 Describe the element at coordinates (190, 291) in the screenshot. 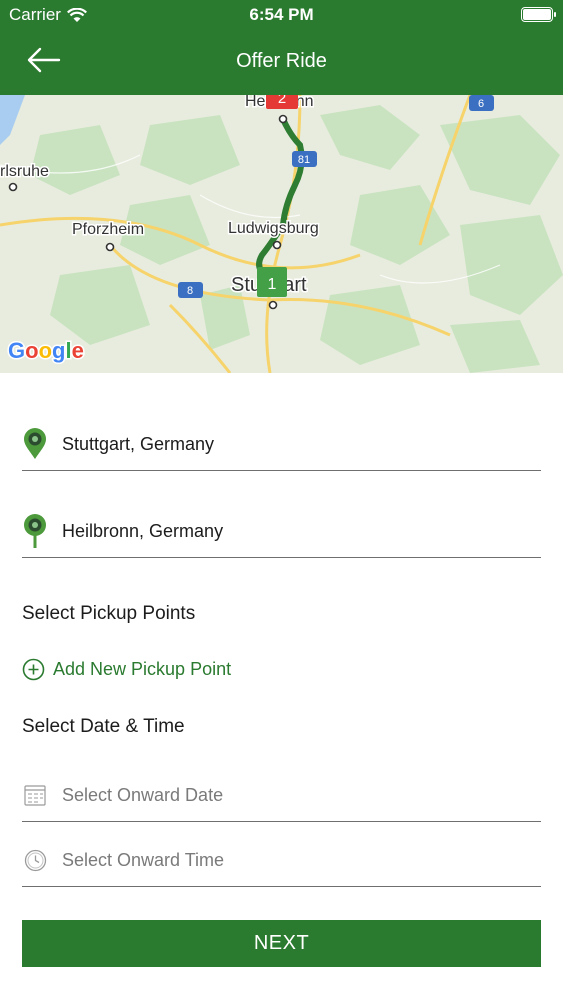

I see `road-badge-8: 8` at that location.